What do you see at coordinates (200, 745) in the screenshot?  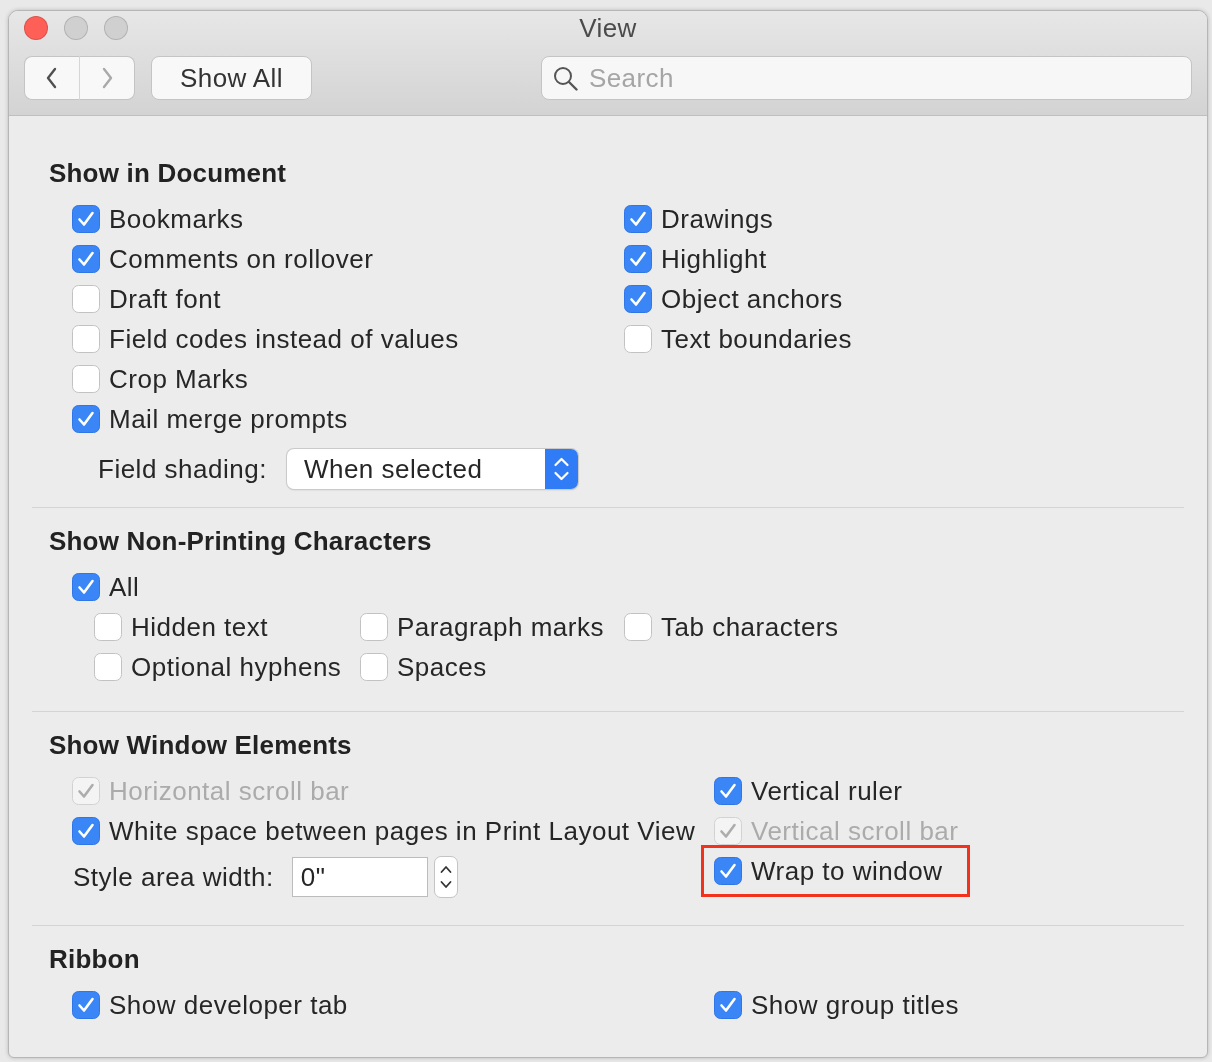 I see `section-heading: Show Window Elements` at bounding box center [200, 745].